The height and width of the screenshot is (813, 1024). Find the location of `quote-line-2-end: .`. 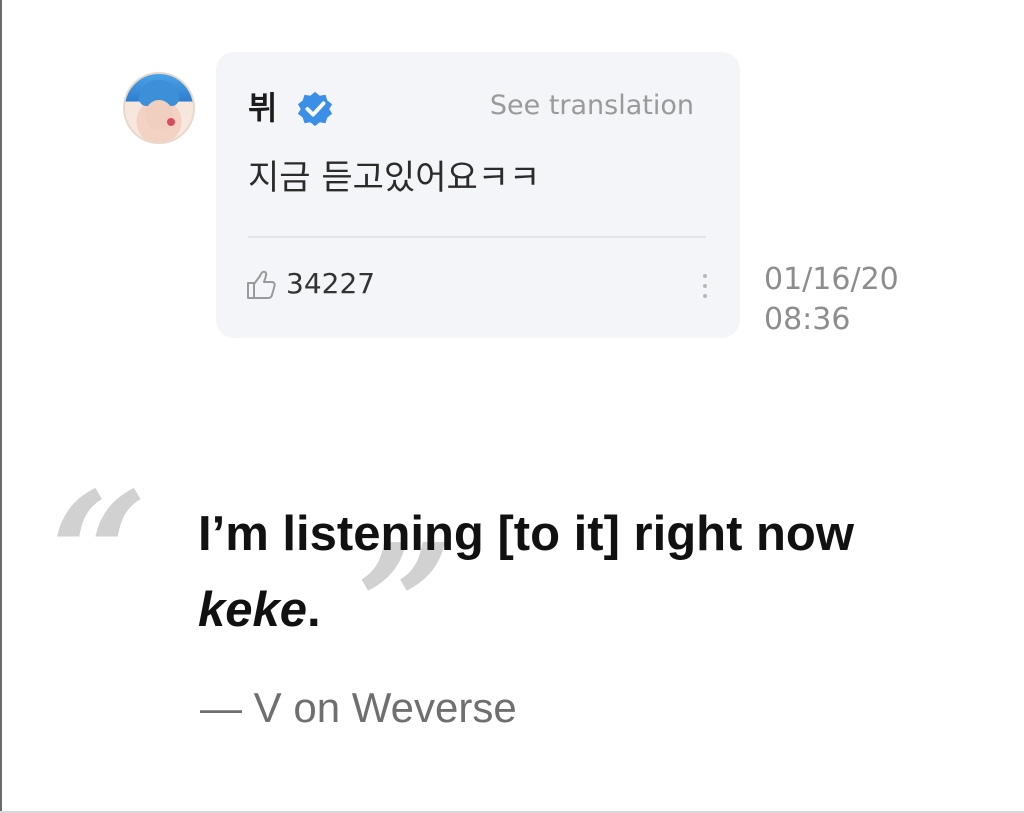

quote-line-2-end: . is located at coordinates (314, 610).